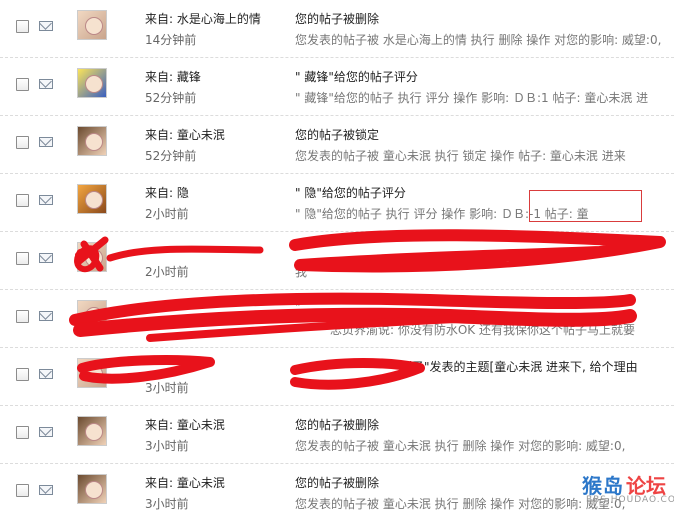  I want to click on message-time: 14分钟前, so click(171, 40).